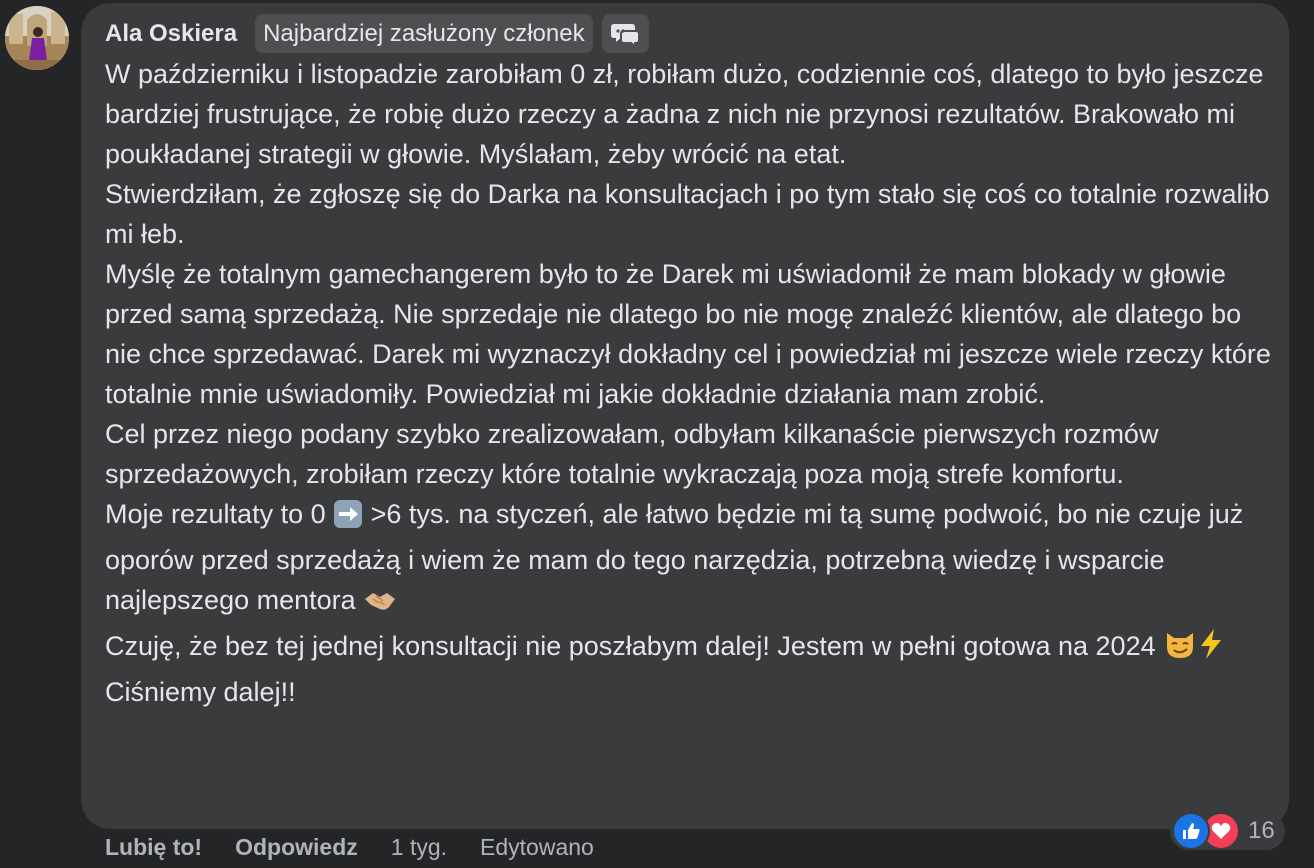  Describe the element at coordinates (537, 847) in the screenshot. I see `edited-label: Edytowano` at that location.